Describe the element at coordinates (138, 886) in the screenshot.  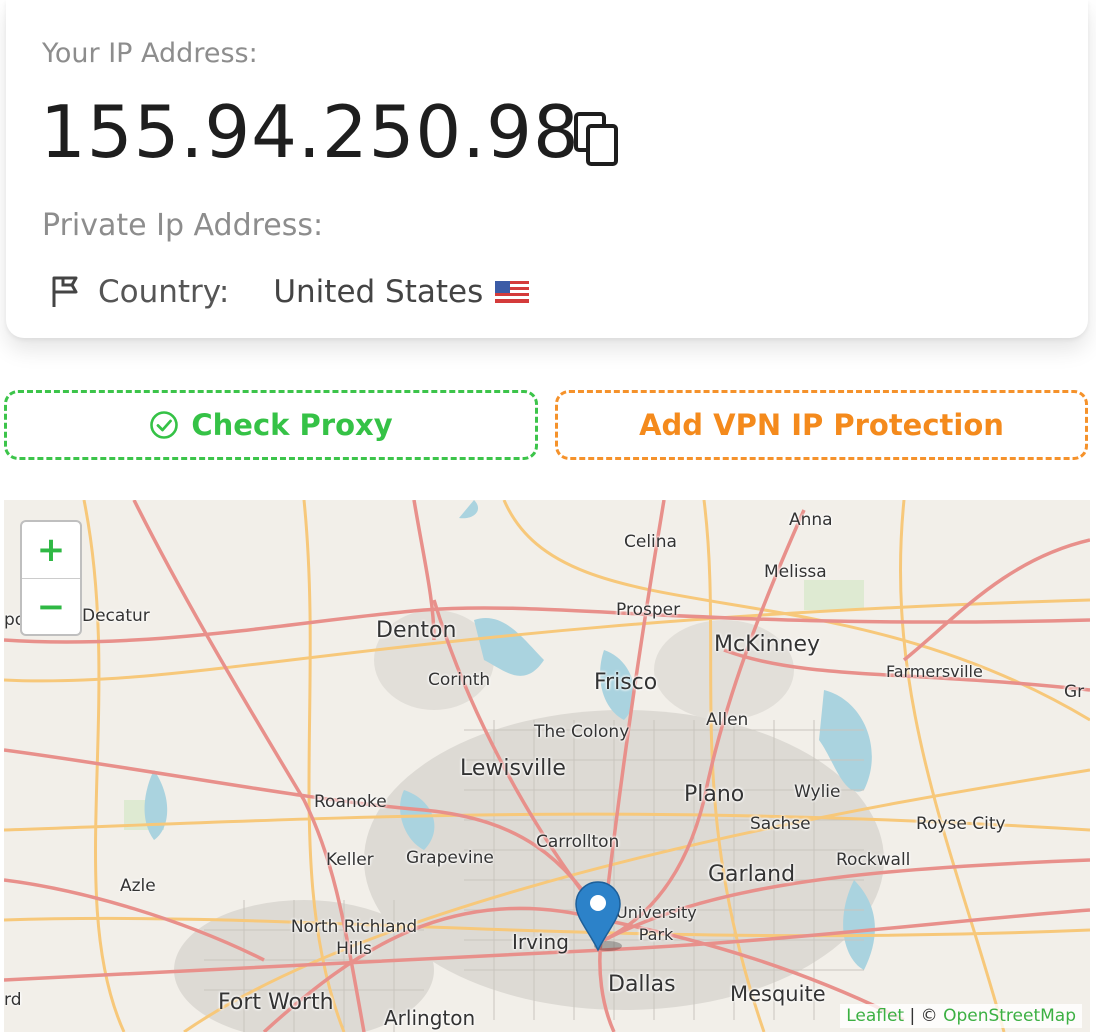
I see `place-label: Azle` at that location.